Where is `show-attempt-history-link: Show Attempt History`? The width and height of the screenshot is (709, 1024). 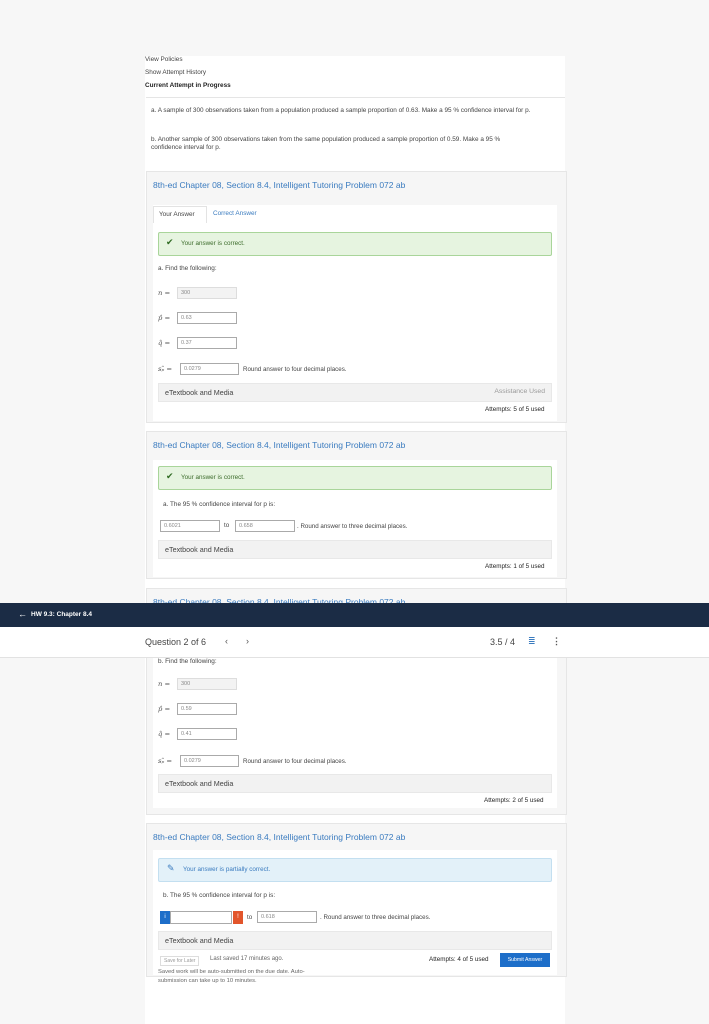 show-attempt-history-link: Show Attempt History is located at coordinates (175, 72).